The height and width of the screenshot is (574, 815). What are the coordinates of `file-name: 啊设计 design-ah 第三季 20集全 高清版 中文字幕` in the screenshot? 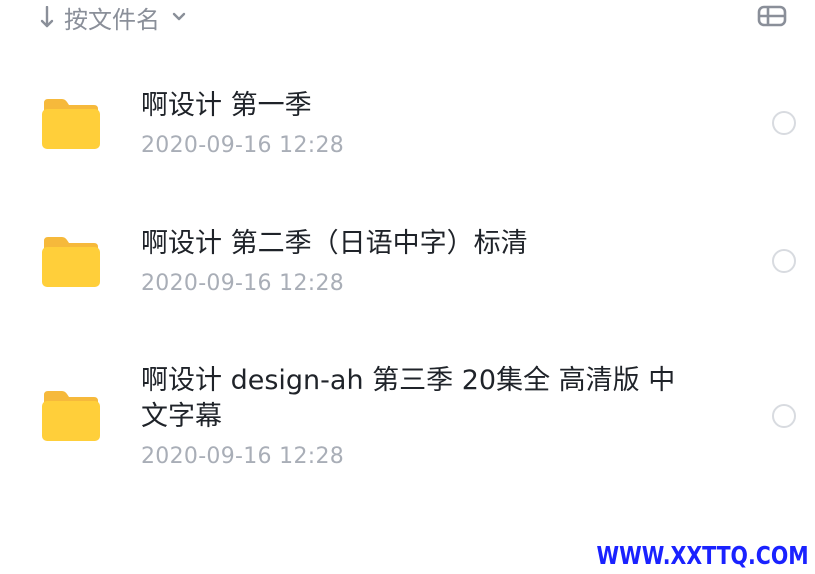 It's located at (408, 398).